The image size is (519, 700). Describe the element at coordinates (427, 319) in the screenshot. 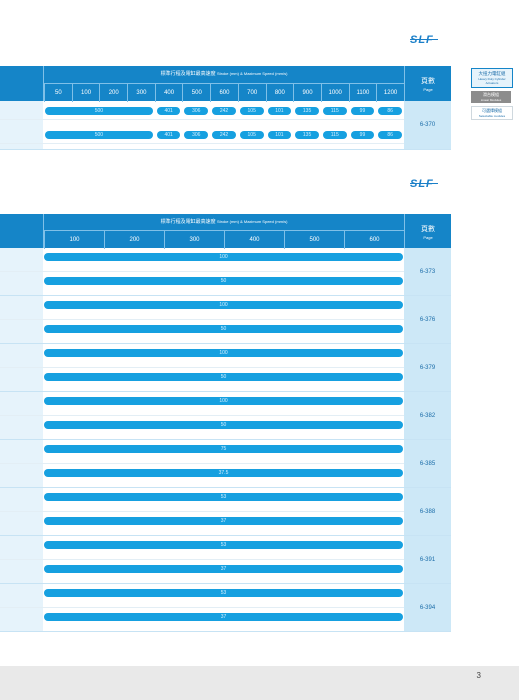

I see `page-ref: 6-376` at that location.